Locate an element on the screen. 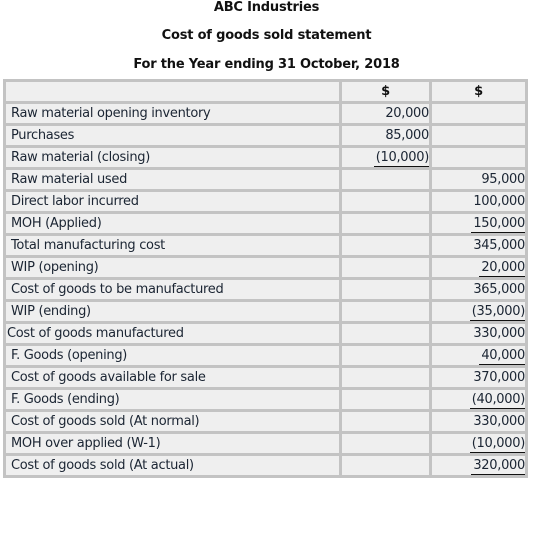 This screenshot has width=533, height=535. table-row: Cost of goods sold (At normal) 330,000 is located at coordinates (265, 421).